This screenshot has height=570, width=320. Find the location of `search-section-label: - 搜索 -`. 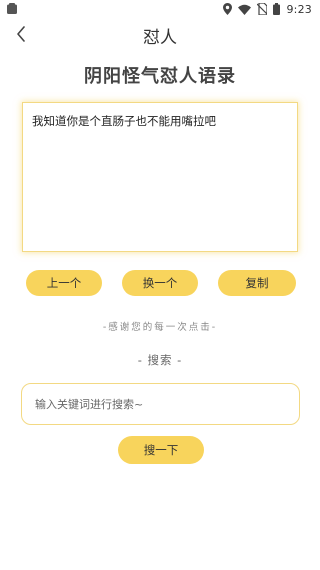

search-section-label: - 搜索 - is located at coordinates (160, 360).